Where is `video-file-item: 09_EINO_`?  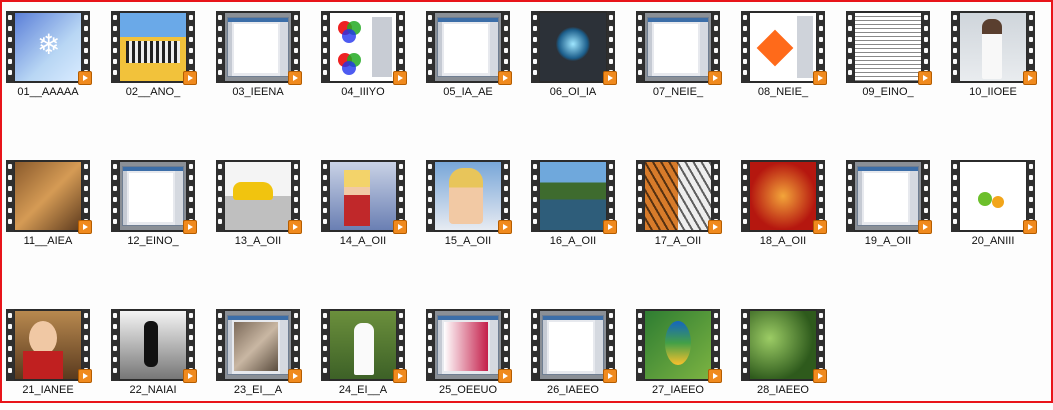
video-file-item: 09_EINO_ is located at coordinates (892, 57).